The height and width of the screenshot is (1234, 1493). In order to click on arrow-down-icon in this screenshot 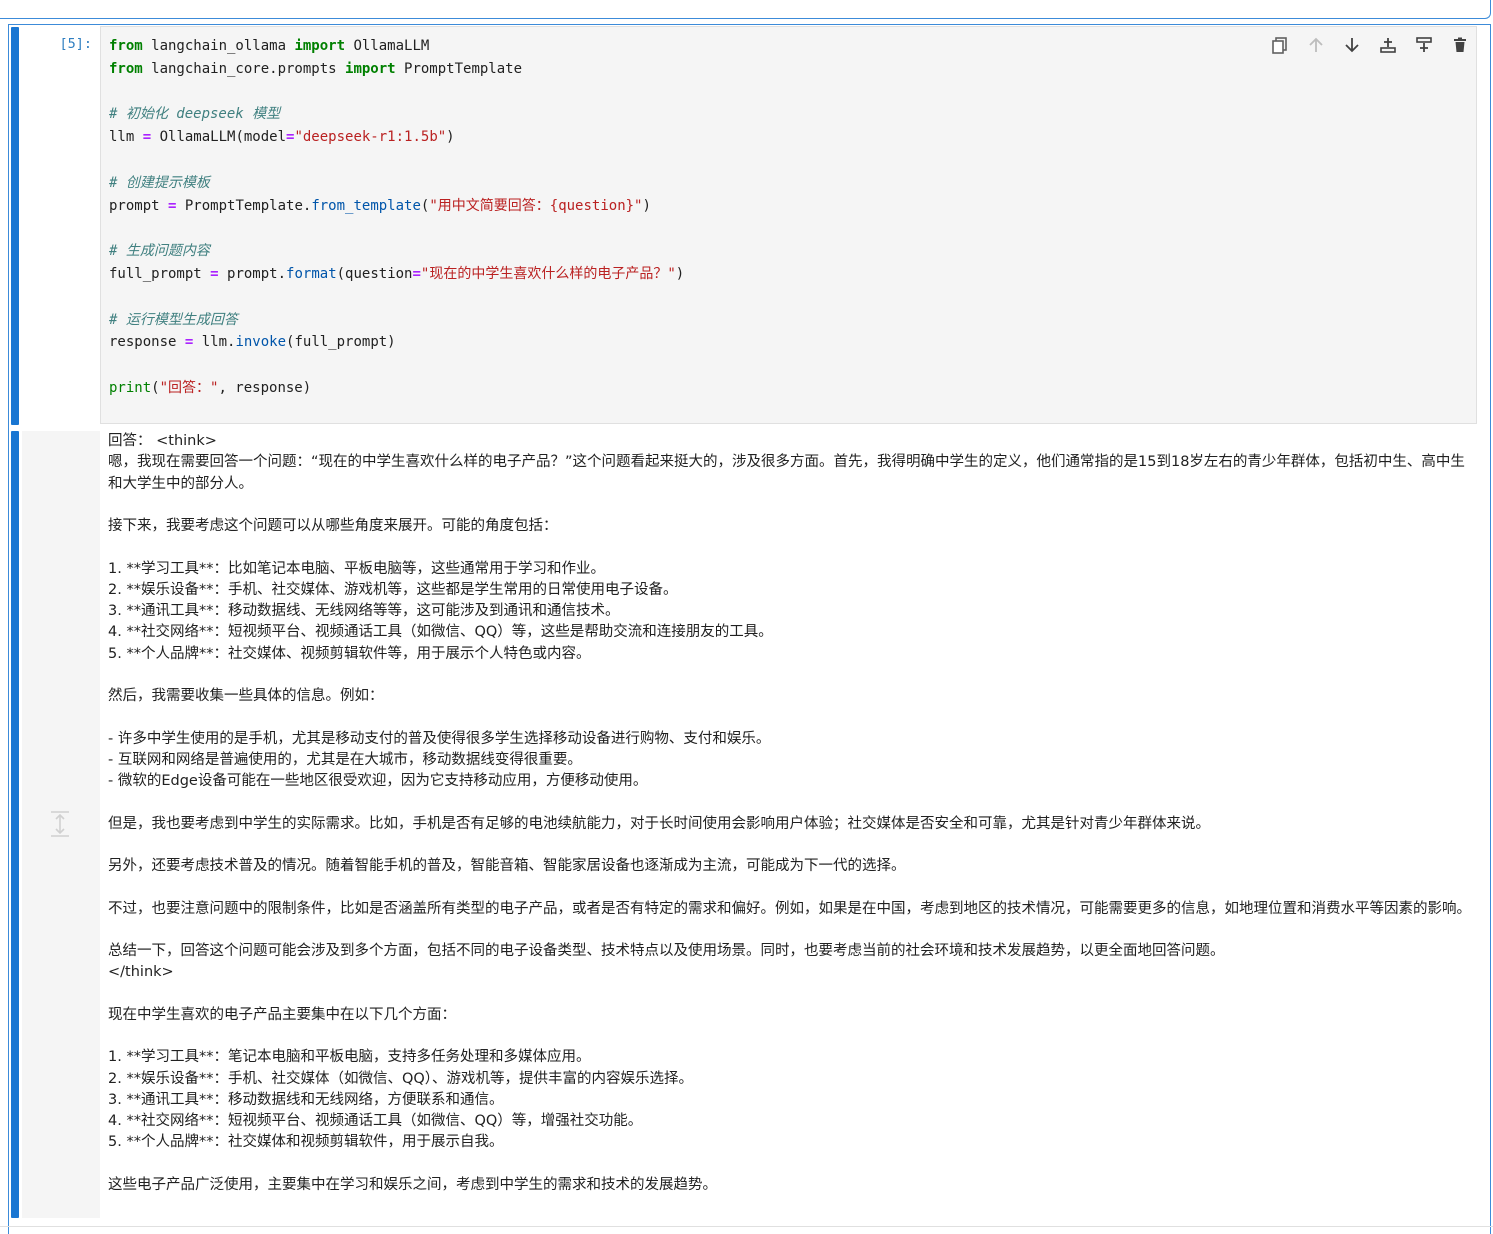, I will do `click(1352, 45)`.